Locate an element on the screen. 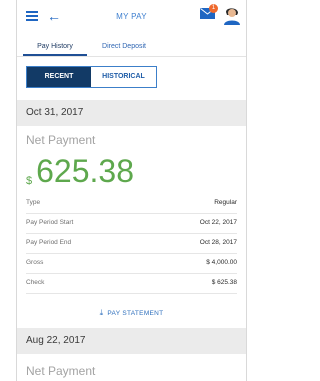  net-payment-amount: $625.38 is located at coordinates (80, 171).